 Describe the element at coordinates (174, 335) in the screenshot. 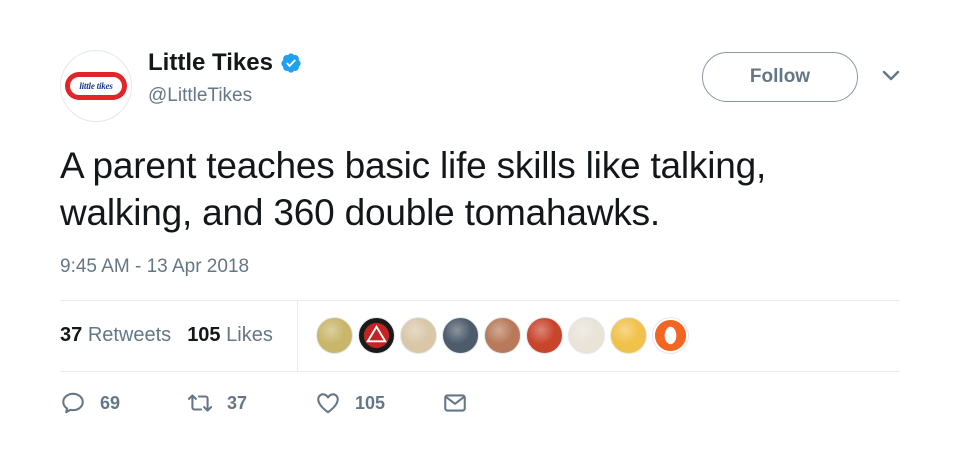

I see `tweet-stats: 37 Retweets 105 Likes` at that location.